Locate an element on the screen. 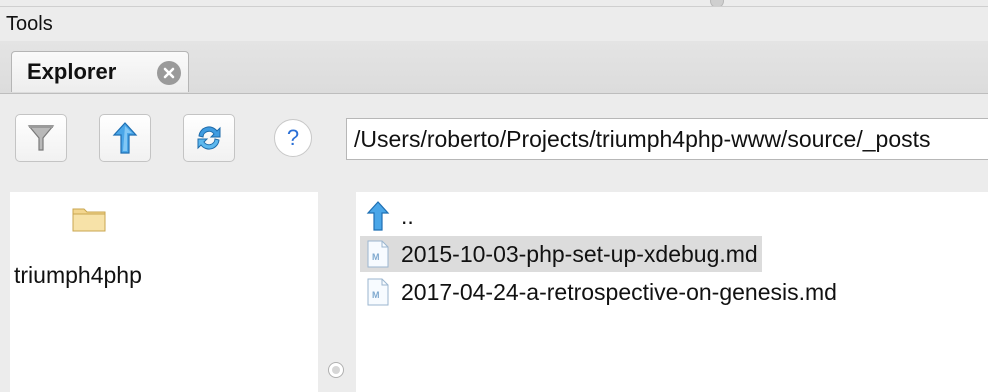  refresh-button is located at coordinates (209, 138).